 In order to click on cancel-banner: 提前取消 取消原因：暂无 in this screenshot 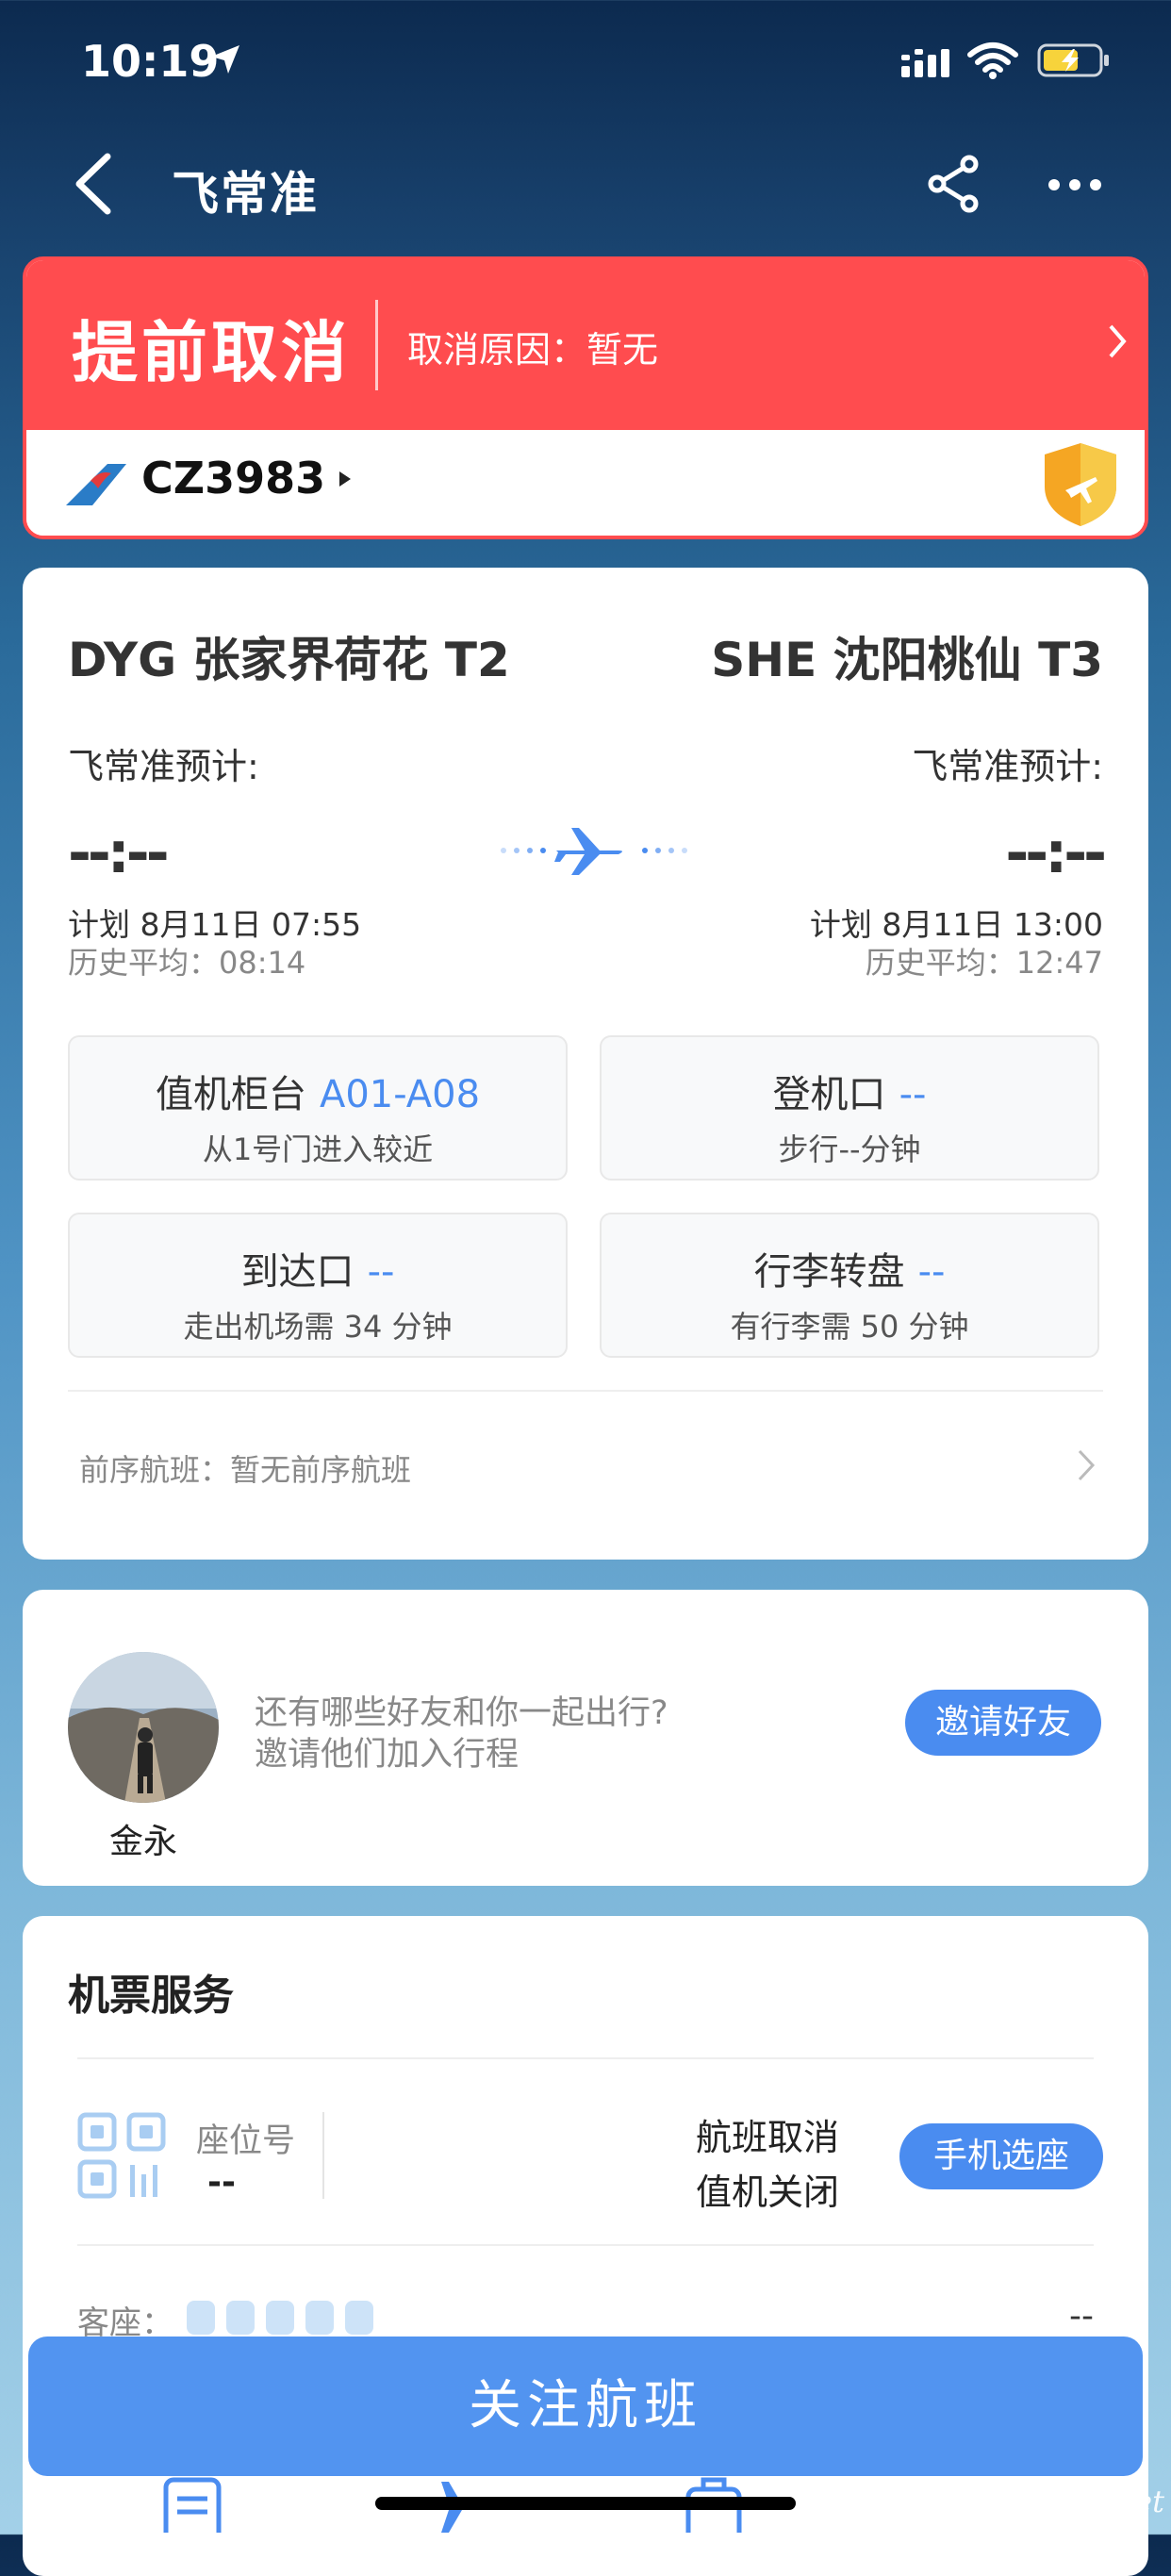, I will do `click(585, 345)`.